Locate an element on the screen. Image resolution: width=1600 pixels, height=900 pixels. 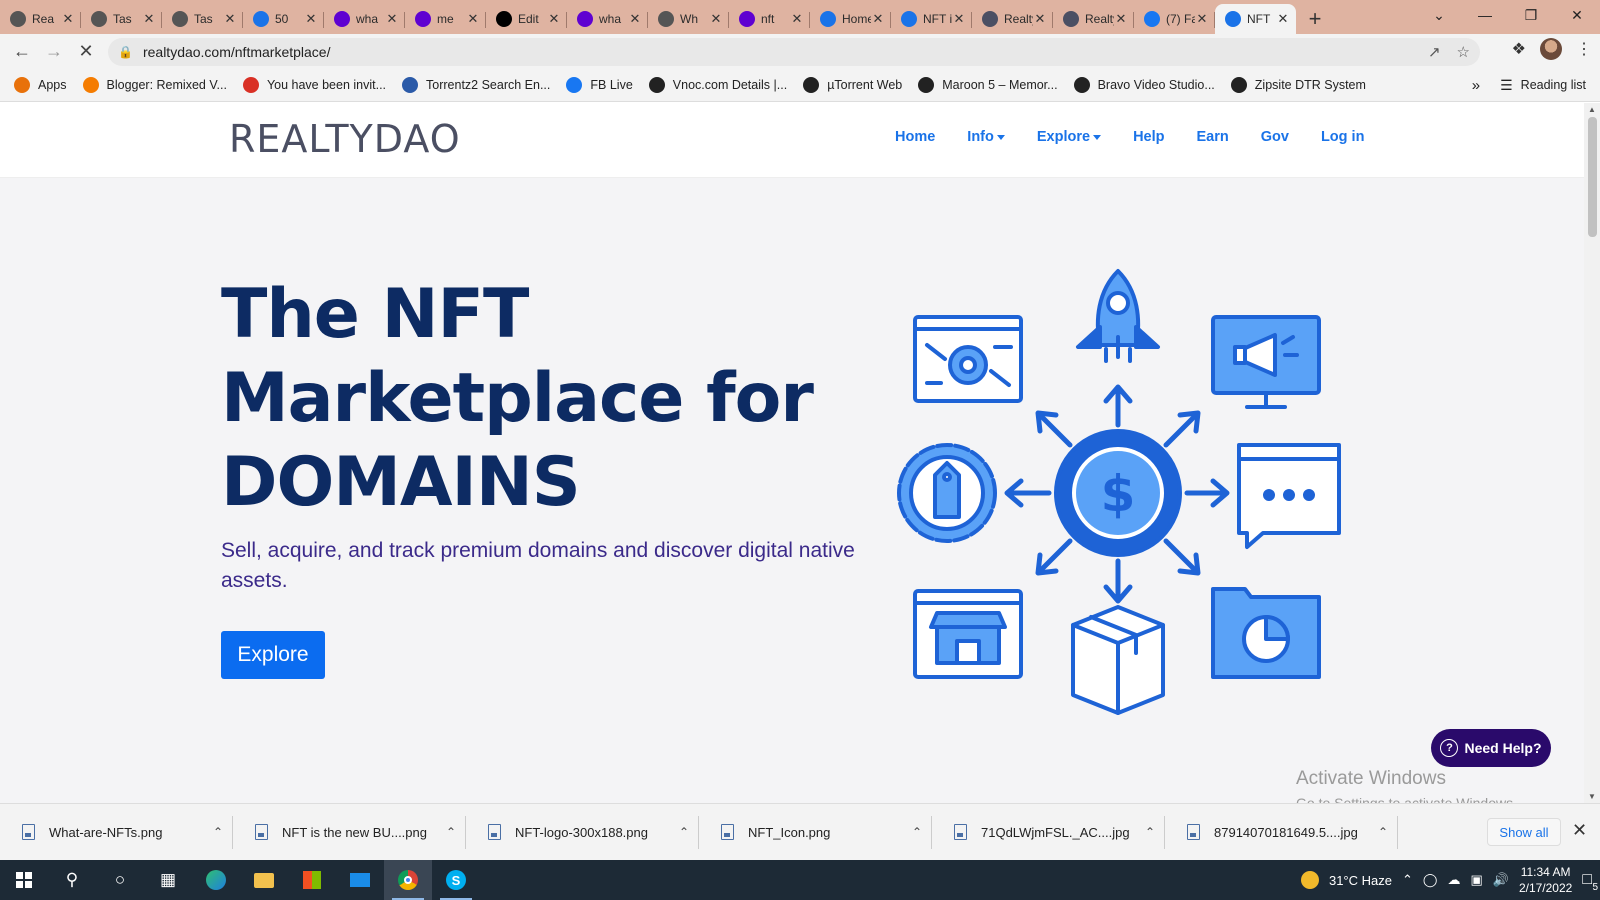
edge-icon is located at coordinates (216, 880).